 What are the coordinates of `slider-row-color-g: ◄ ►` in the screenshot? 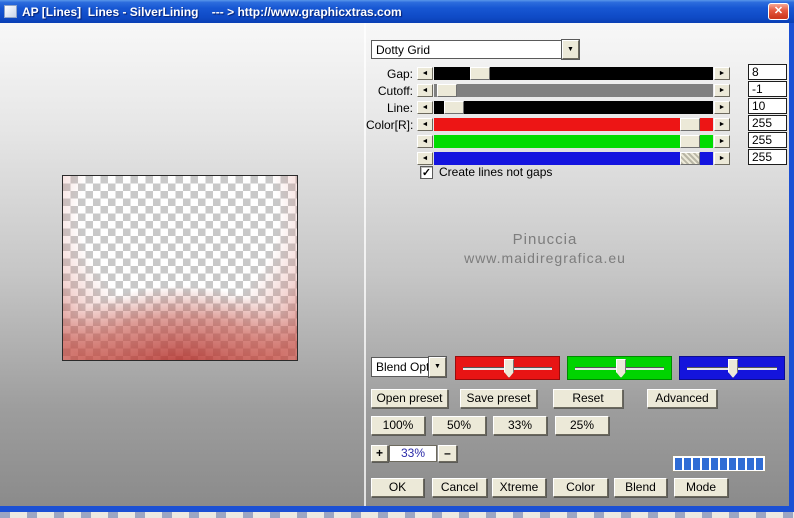 It's located at (548, 141).